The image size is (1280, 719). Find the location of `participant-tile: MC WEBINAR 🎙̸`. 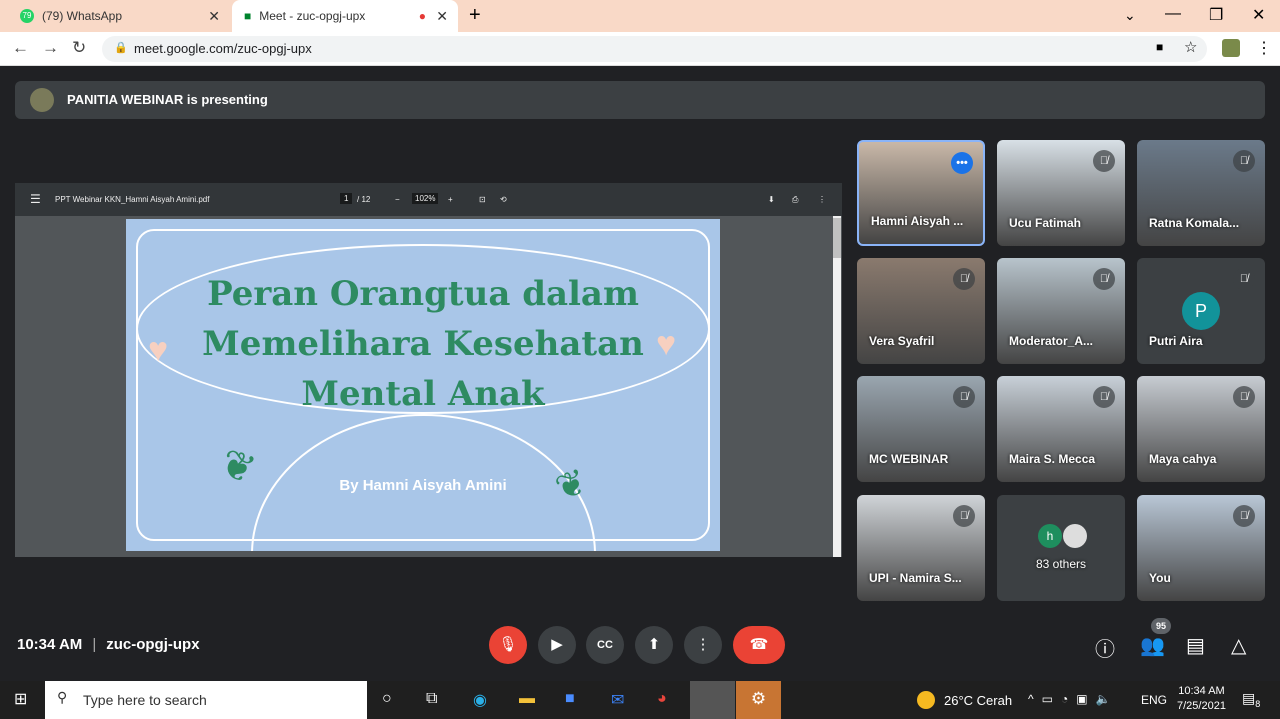

participant-tile: MC WEBINAR 🎙̸ is located at coordinates (921, 429).